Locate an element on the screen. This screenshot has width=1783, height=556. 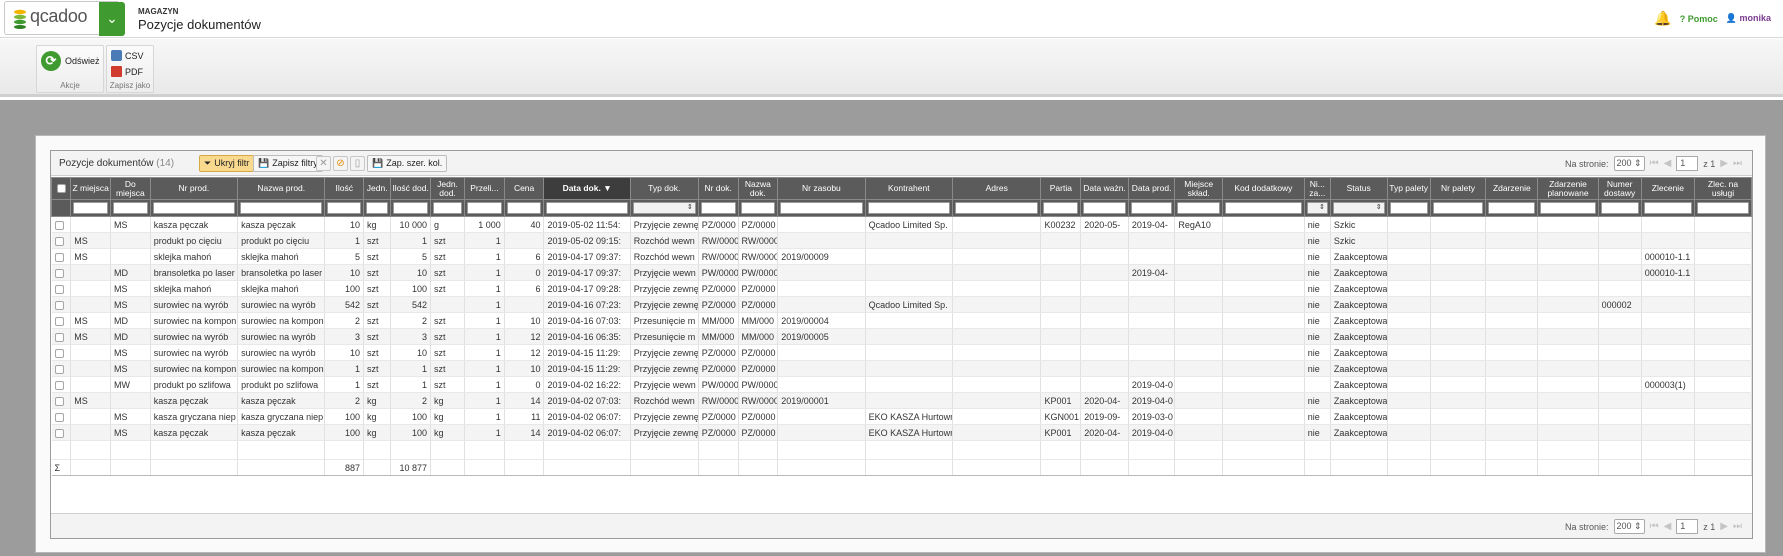
column-header: Nr prod. is located at coordinates (194, 188).